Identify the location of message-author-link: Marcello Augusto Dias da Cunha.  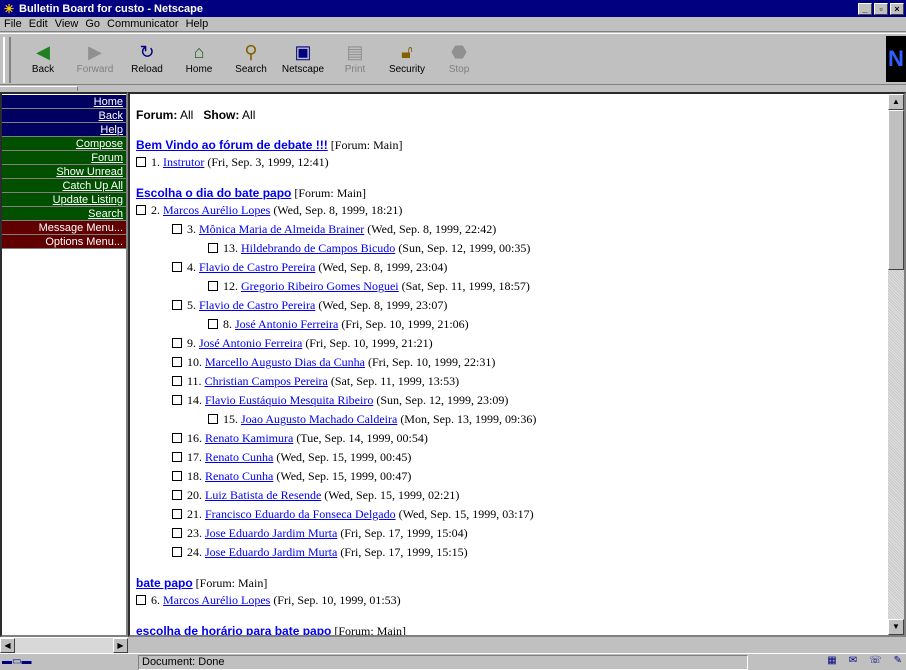
(285, 362).